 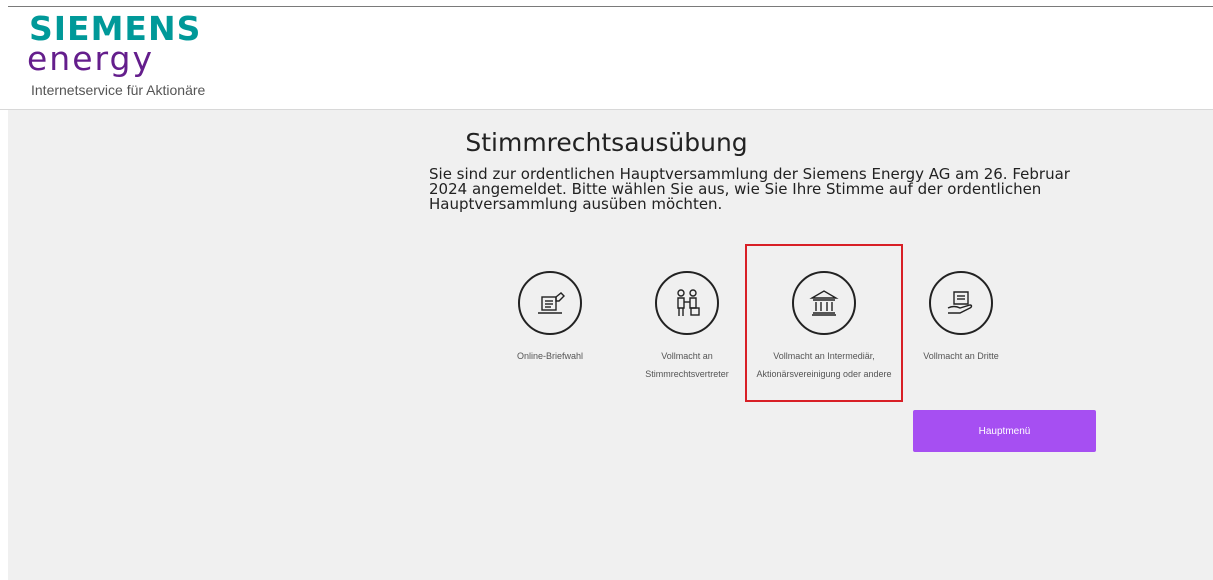 I want to click on option-label: Online-Briefwahl, so click(x=550, y=356).